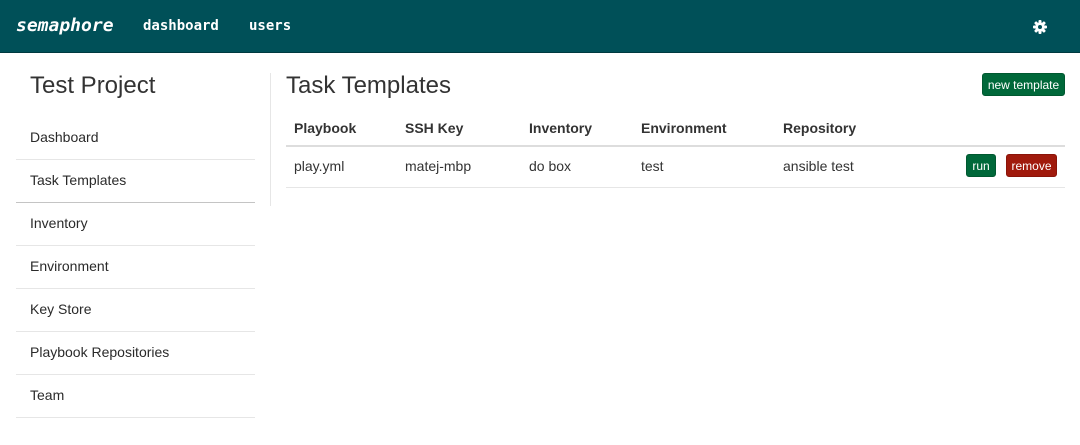 Image resolution: width=1080 pixels, height=445 pixels. What do you see at coordinates (981, 165) in the screenshot?
I see `run-button: run` at bounding box center [981, 165].